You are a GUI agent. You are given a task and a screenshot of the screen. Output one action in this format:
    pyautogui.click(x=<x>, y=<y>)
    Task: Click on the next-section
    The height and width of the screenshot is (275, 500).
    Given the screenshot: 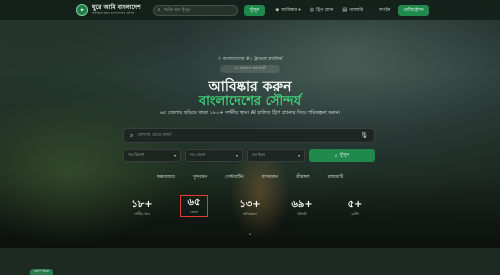 What is the action you would take?
    pyautogui.click(x=250, y=261)
    